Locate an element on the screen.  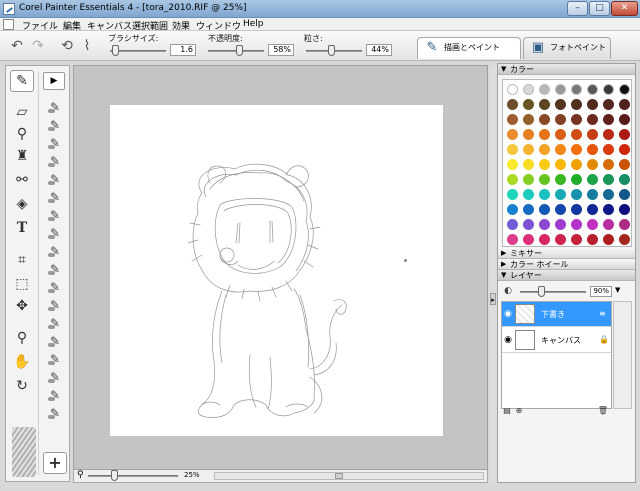
minimize-button: – is located at coordinates (577, 8).